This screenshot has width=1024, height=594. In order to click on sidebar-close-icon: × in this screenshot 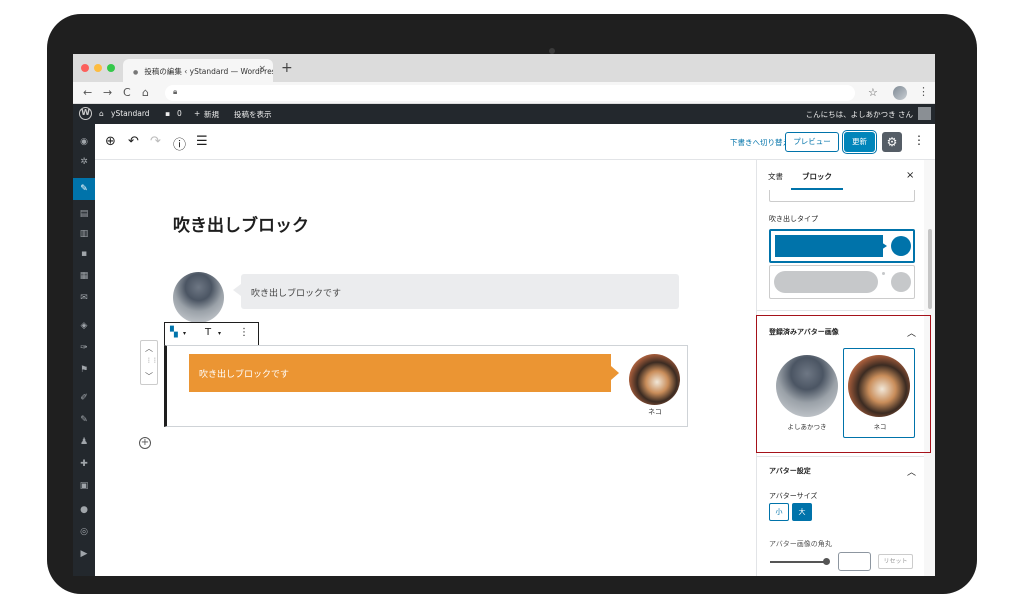, I will do `click(910, 175)`.